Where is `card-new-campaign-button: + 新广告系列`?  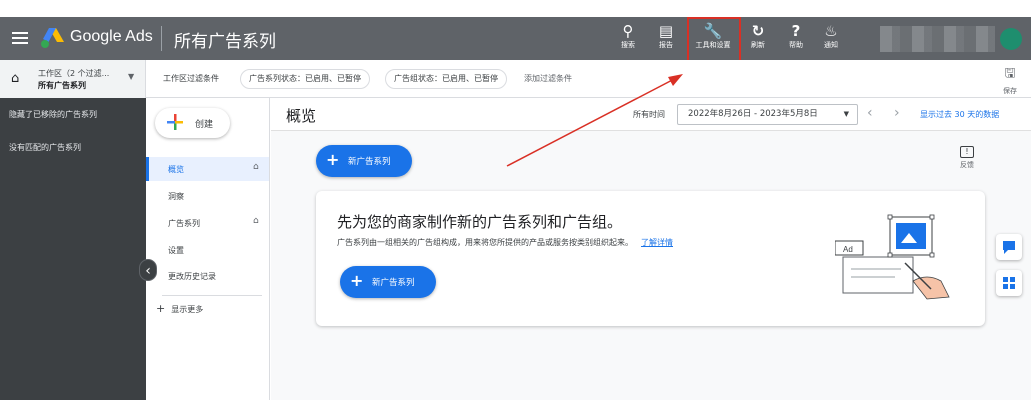
card-new-campaign-button: + 新广告系列 is located at coordinates (388, 282).